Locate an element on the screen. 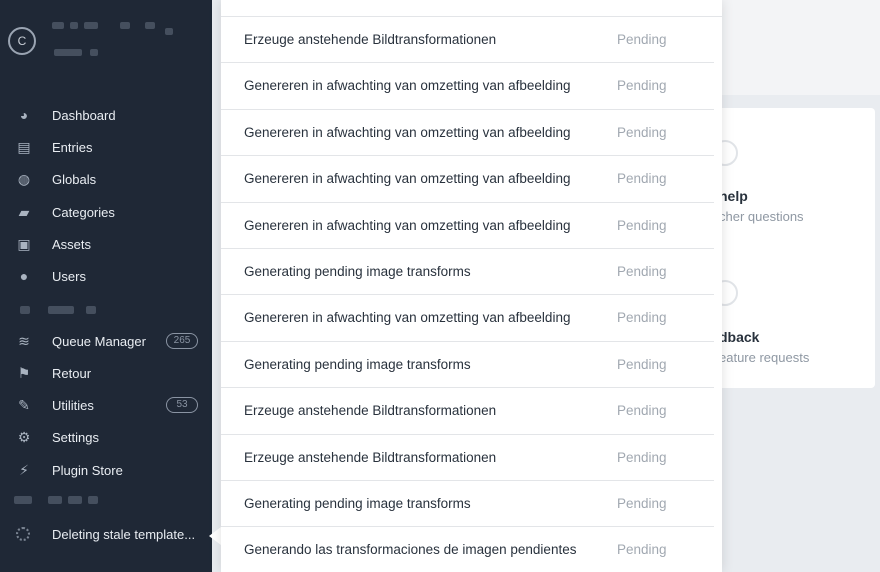 This screenshot has width=880, height=572. sidebar-item-settings: ⚙ Settings is located at coordinates (106, 437).